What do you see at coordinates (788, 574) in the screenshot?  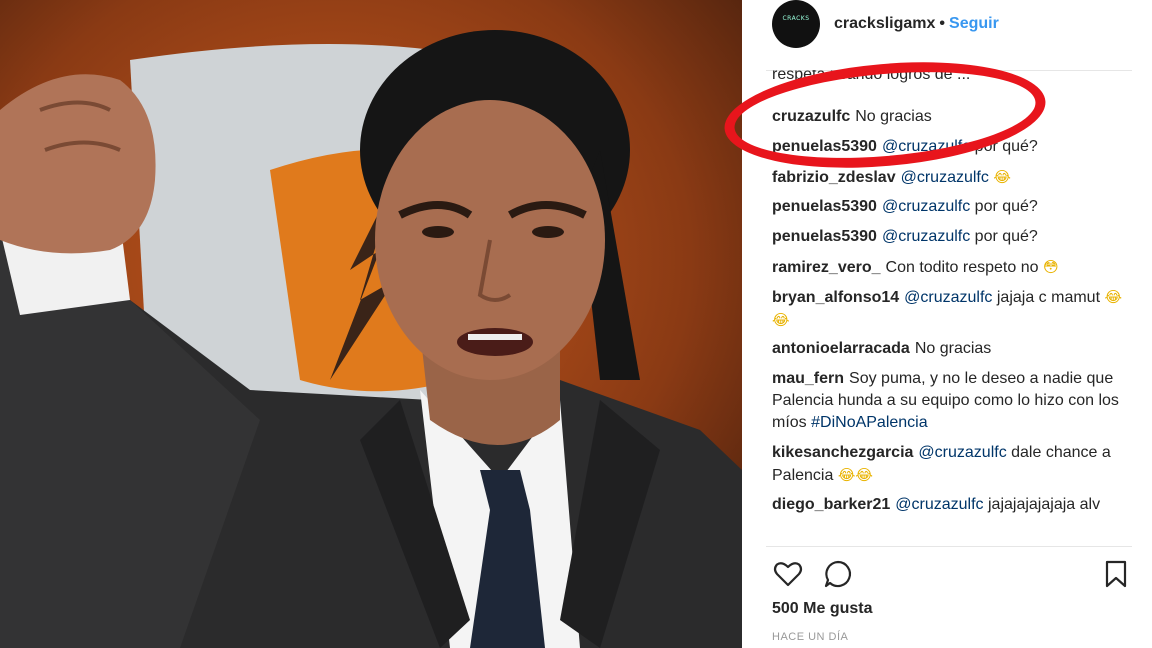 I see `heart-icon` at bounding box center [788, 574].